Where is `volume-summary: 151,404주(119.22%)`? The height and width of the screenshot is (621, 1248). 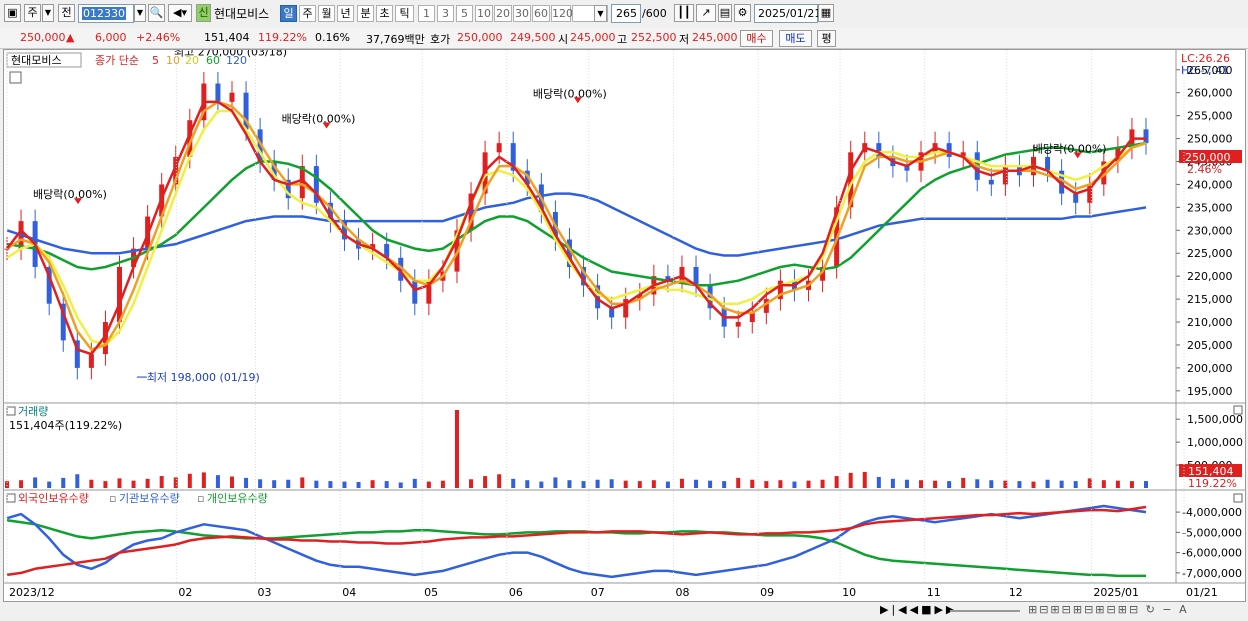
volume-summary: 151,404주(119.22%) is located at coordinates (65, 425).